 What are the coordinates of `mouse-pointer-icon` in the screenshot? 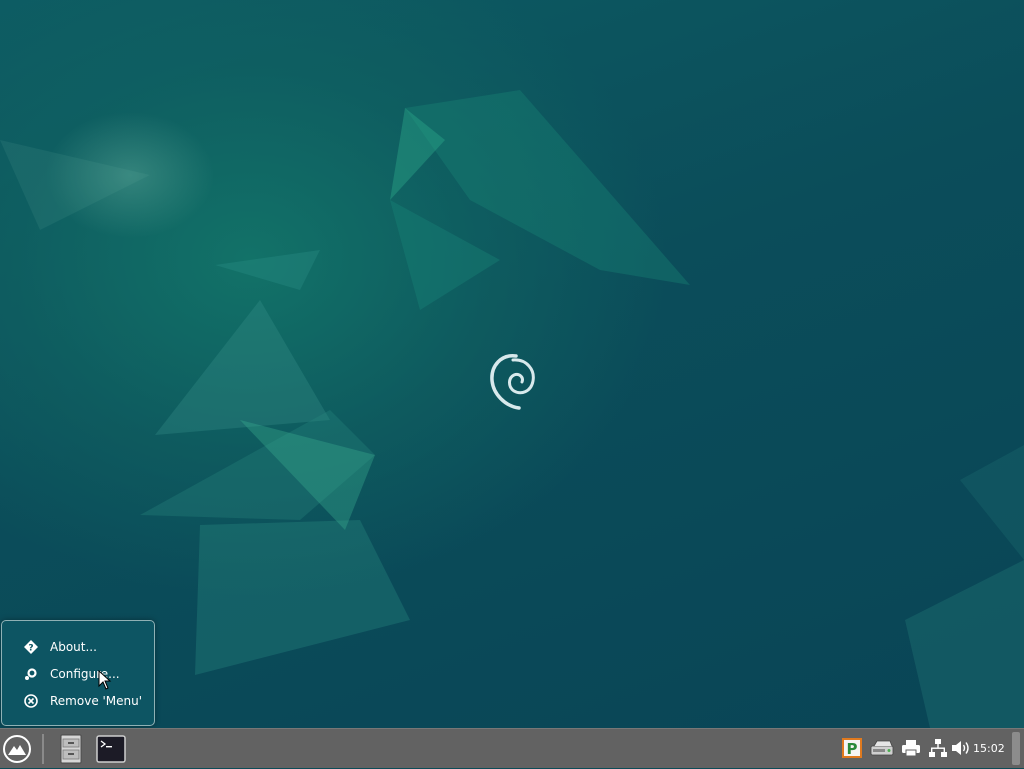 It's located at (105, 680).